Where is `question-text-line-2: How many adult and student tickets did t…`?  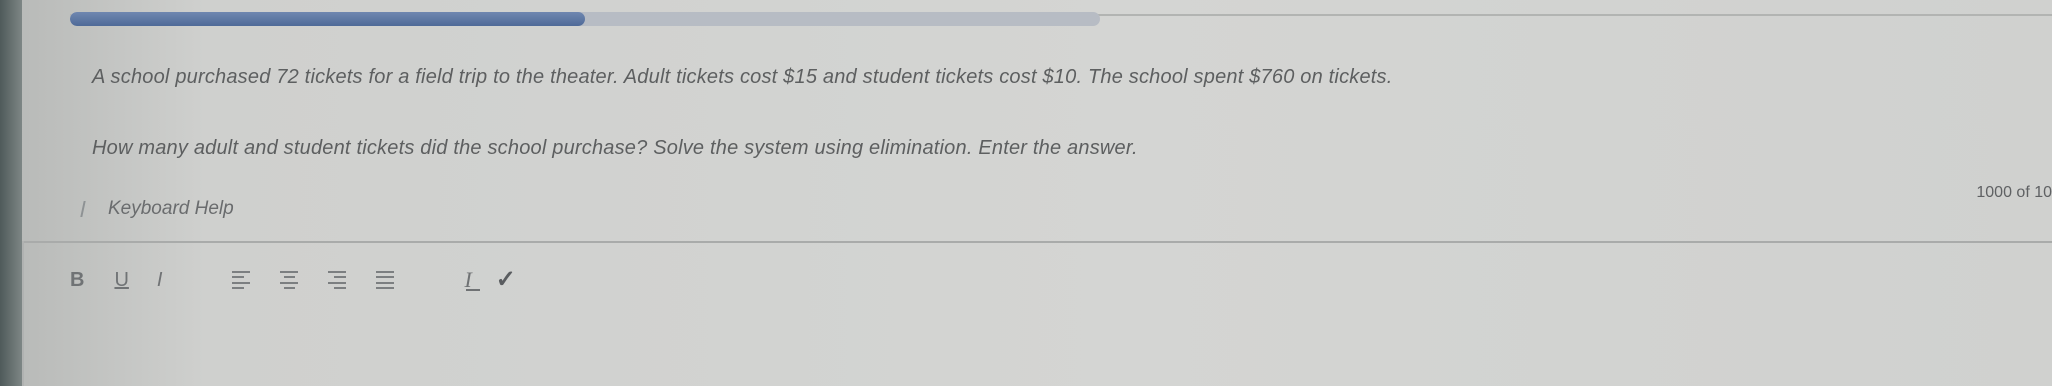
question-text-line-2: How many adult and student tickets did t… is located at coordinates (615, 148).